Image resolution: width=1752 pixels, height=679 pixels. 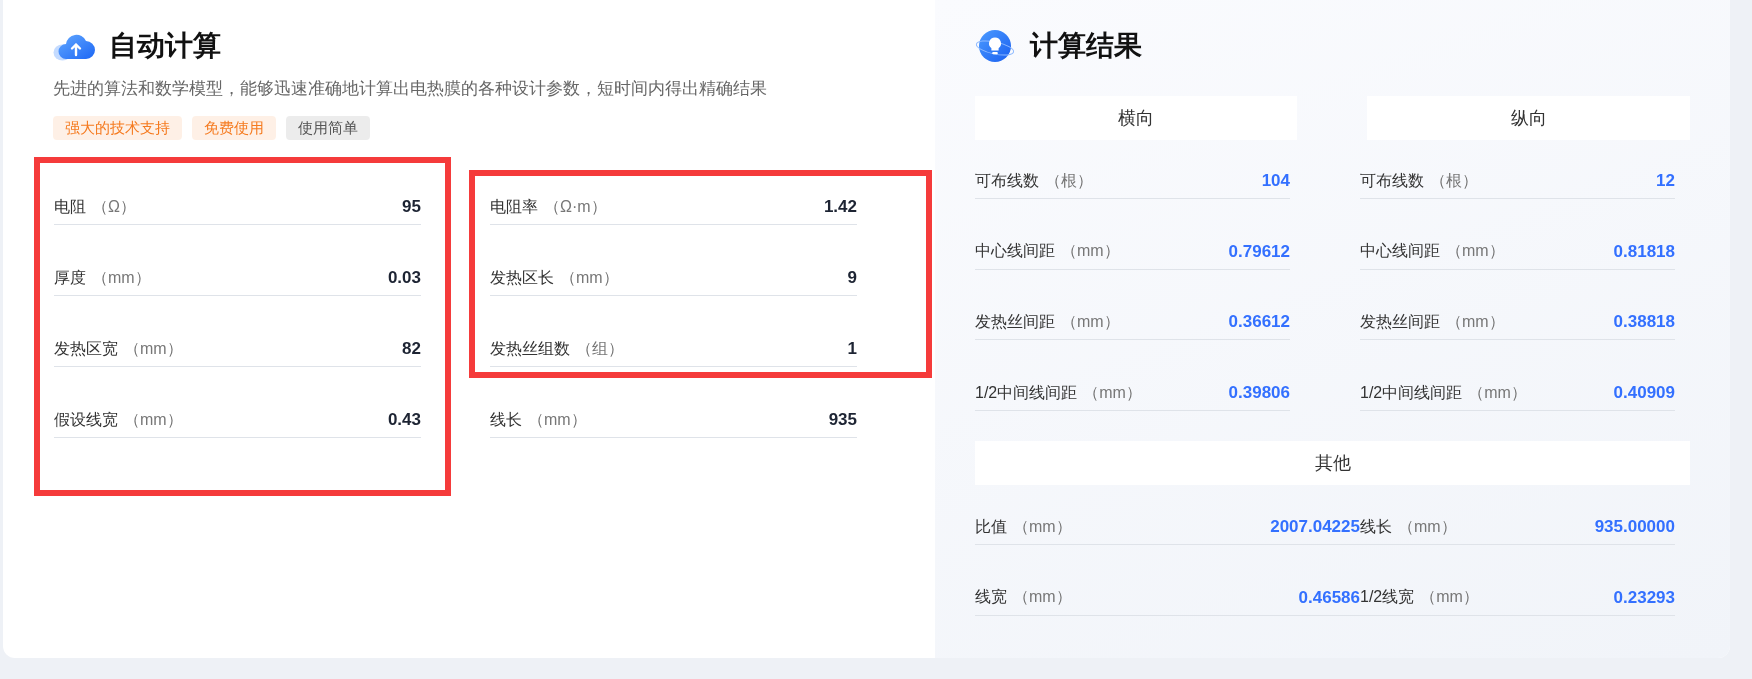 What do you see at coordinates (995, 46) in the screenshot?
I see `lightbulb-icon` at bounding box center [995, 46].